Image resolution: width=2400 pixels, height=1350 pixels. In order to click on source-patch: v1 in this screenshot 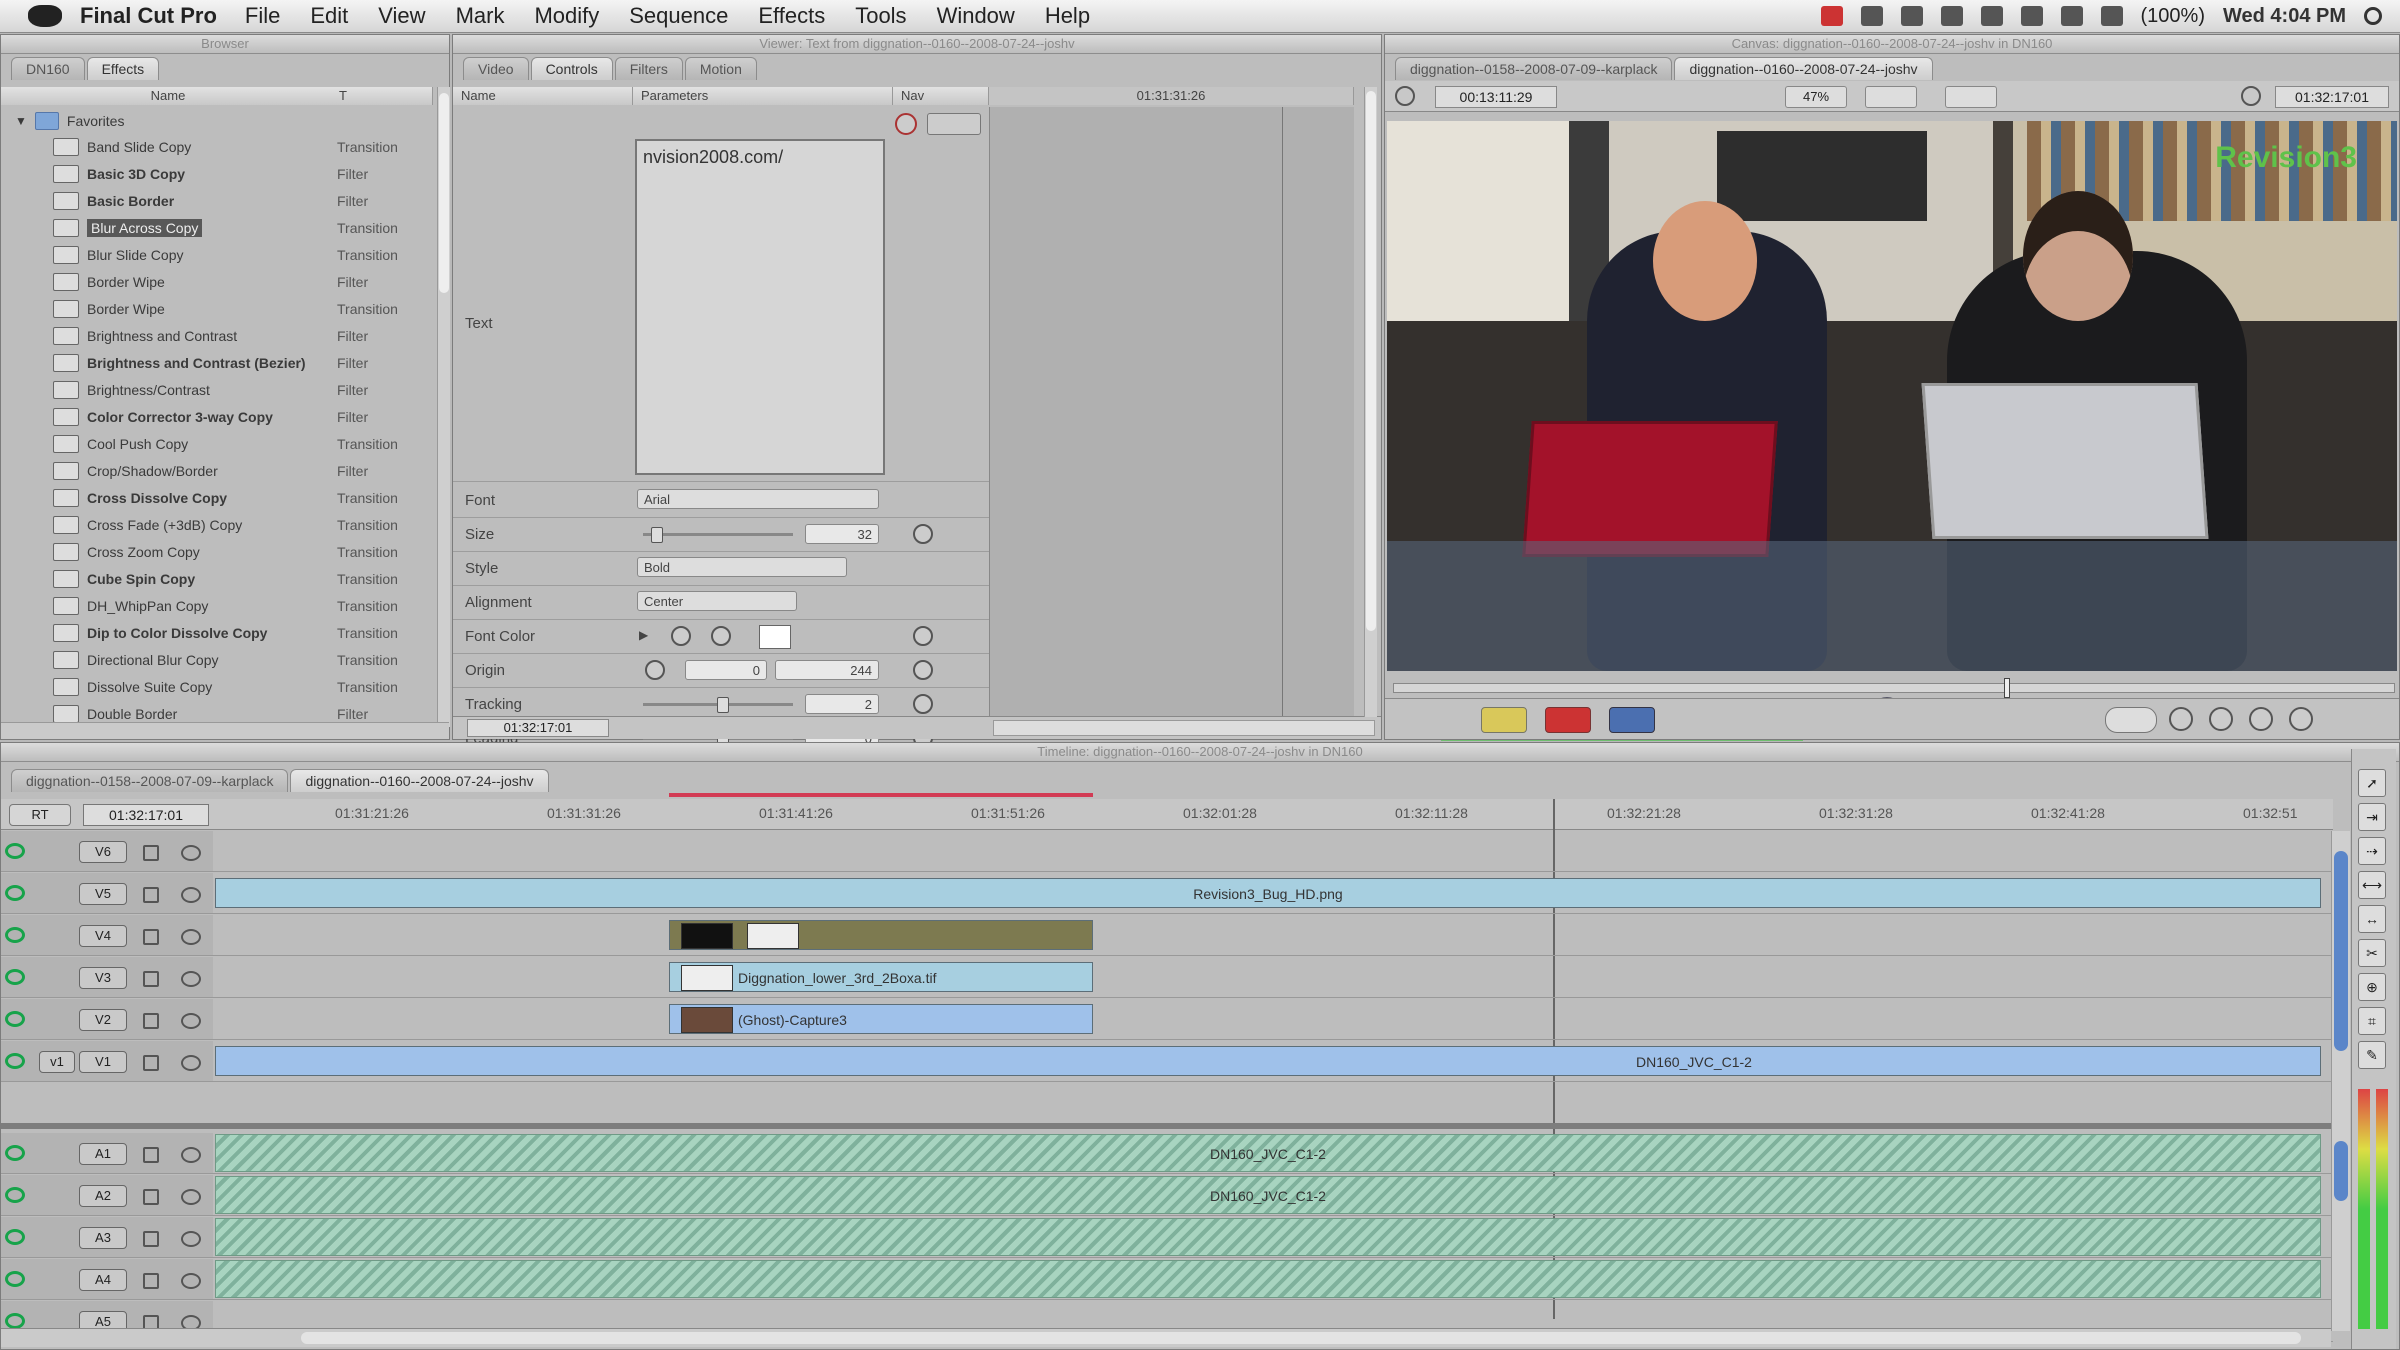, I will do `click(57, 1062)`.